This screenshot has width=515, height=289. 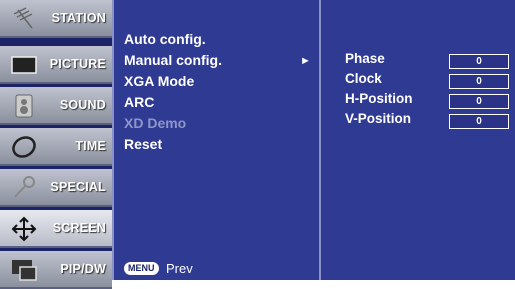 What do you see at coordinates (78, 18) in the screenshot?
I see `sidebar-item-label: STATION` at bounding box center [78, 18].